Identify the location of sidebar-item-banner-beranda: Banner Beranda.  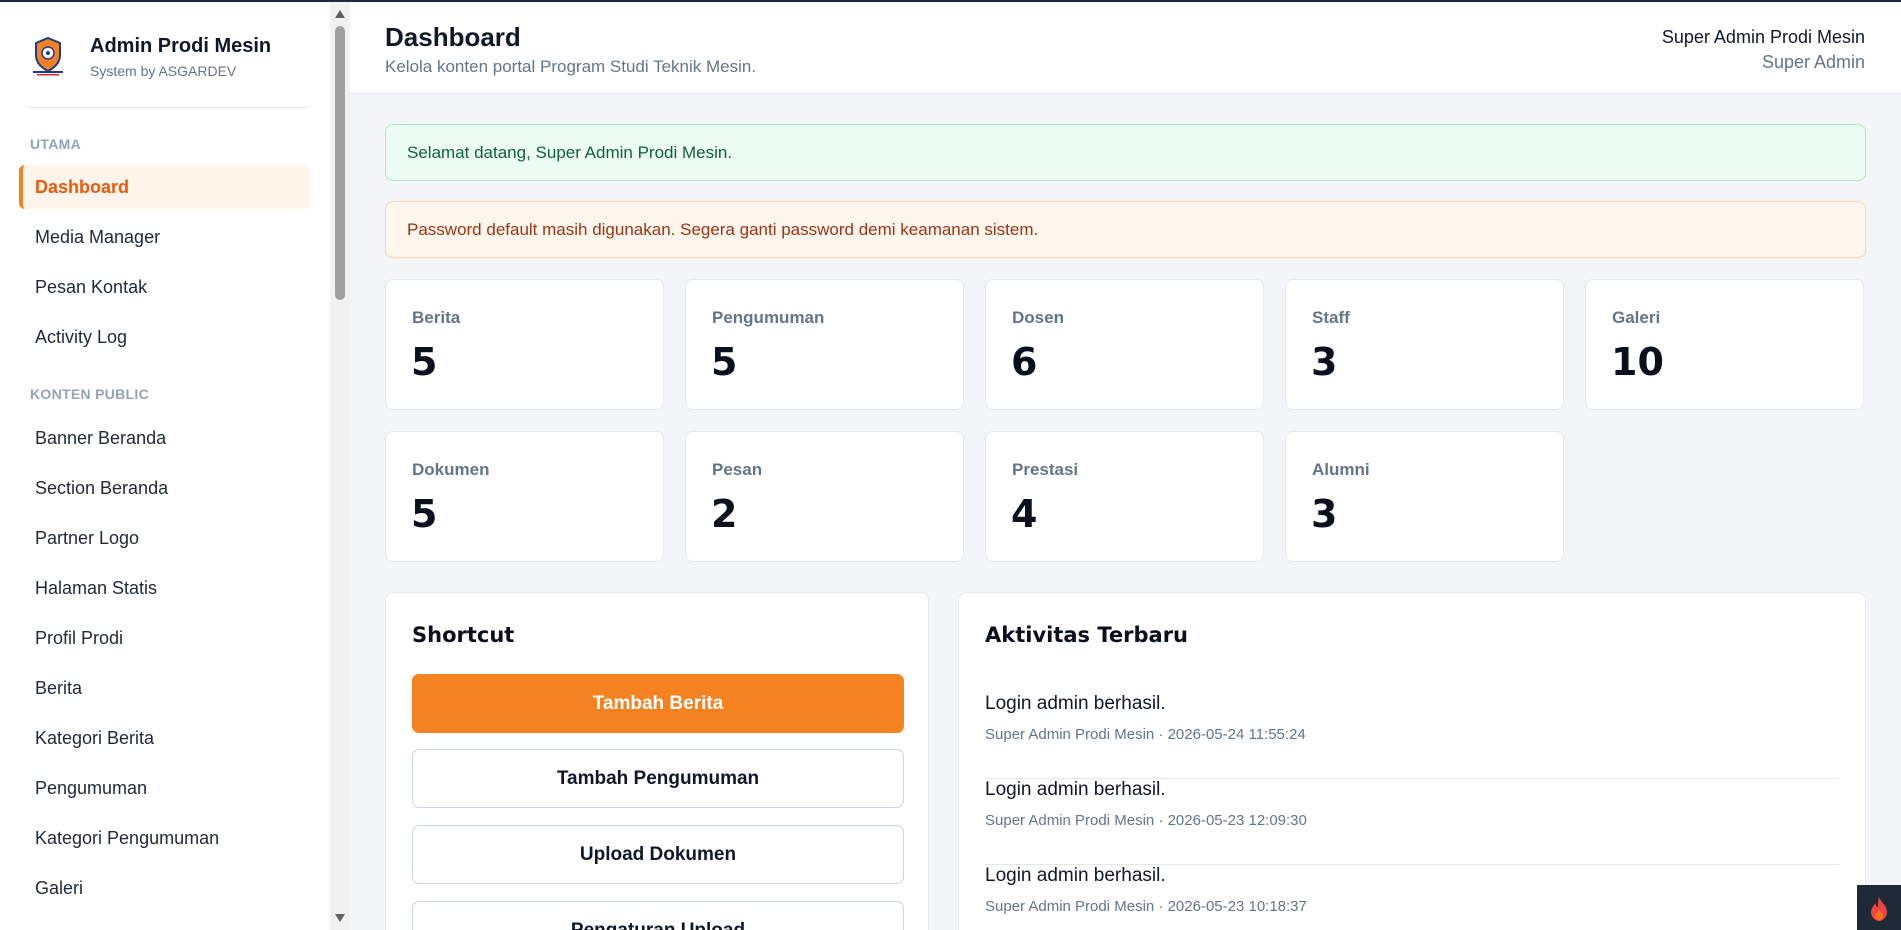
(164, 438).